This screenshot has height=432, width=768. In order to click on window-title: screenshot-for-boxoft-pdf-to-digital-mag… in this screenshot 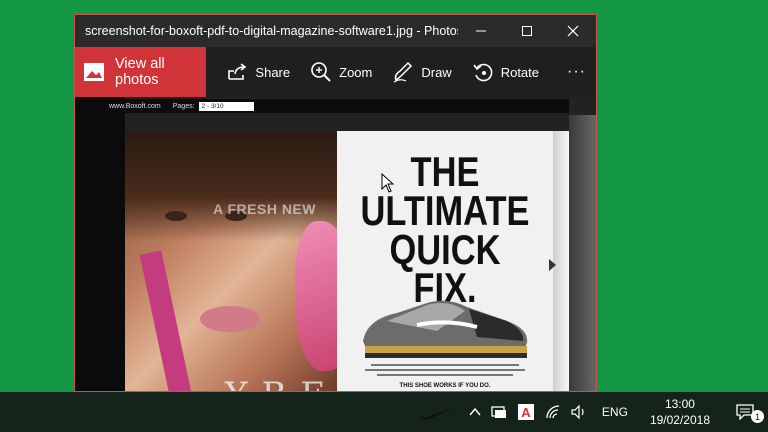, I will do `click(271, 31)`.